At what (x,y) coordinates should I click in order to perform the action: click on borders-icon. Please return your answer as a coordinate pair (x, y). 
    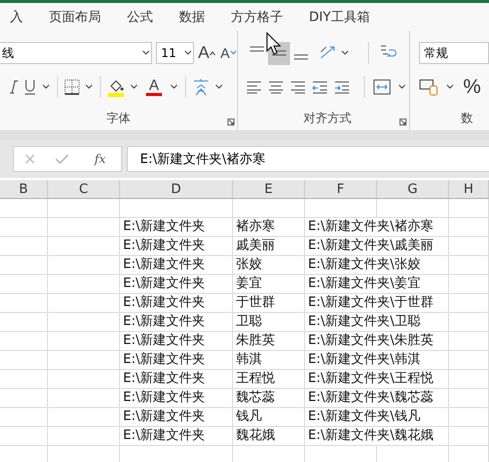
    Looking at the image, I should click on (72, 87).